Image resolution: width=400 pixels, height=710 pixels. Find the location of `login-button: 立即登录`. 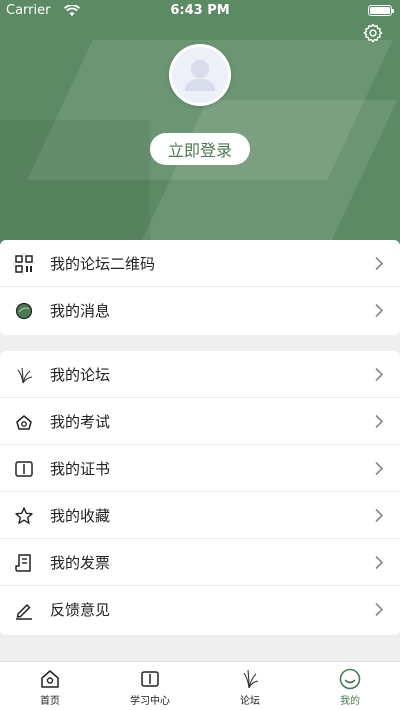

login-button: 立即登录 is located at coordinates (200, 149).